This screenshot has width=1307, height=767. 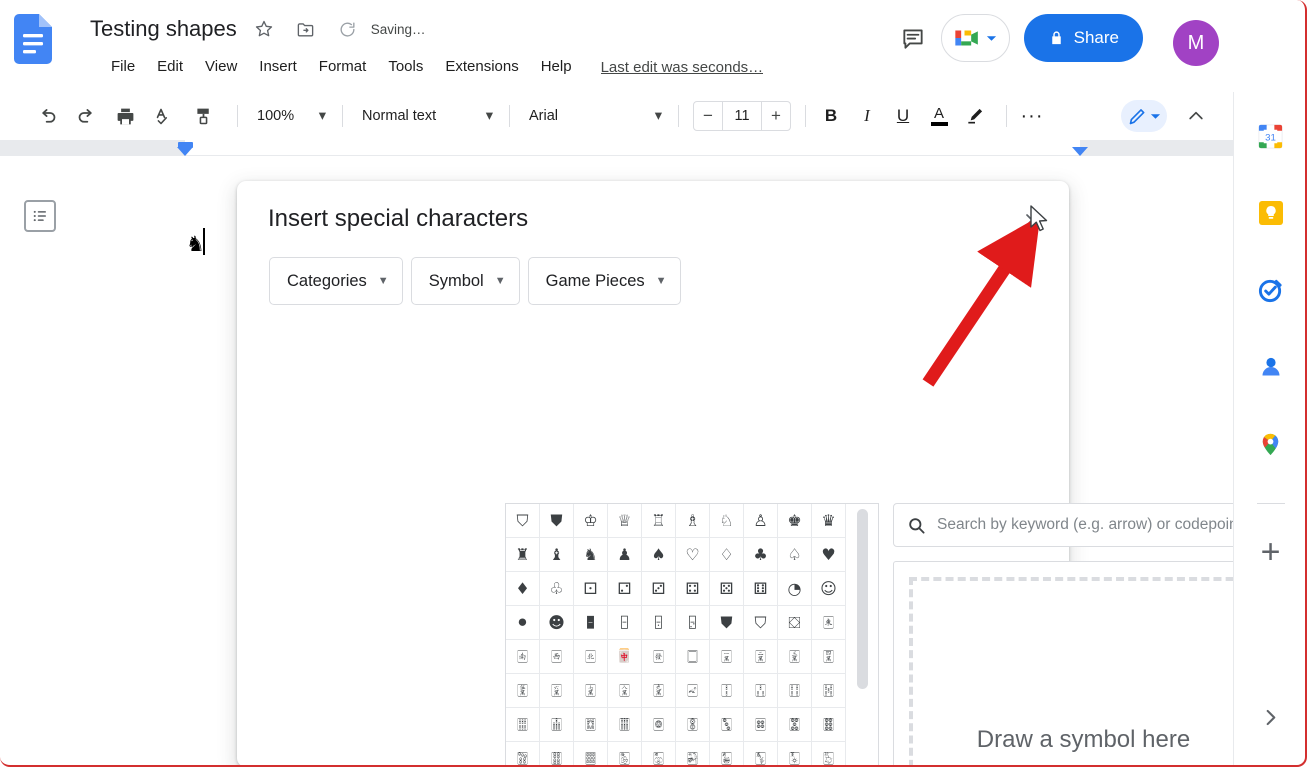 I want to click on character-cell: 🀐, so click(x=693, y=691).